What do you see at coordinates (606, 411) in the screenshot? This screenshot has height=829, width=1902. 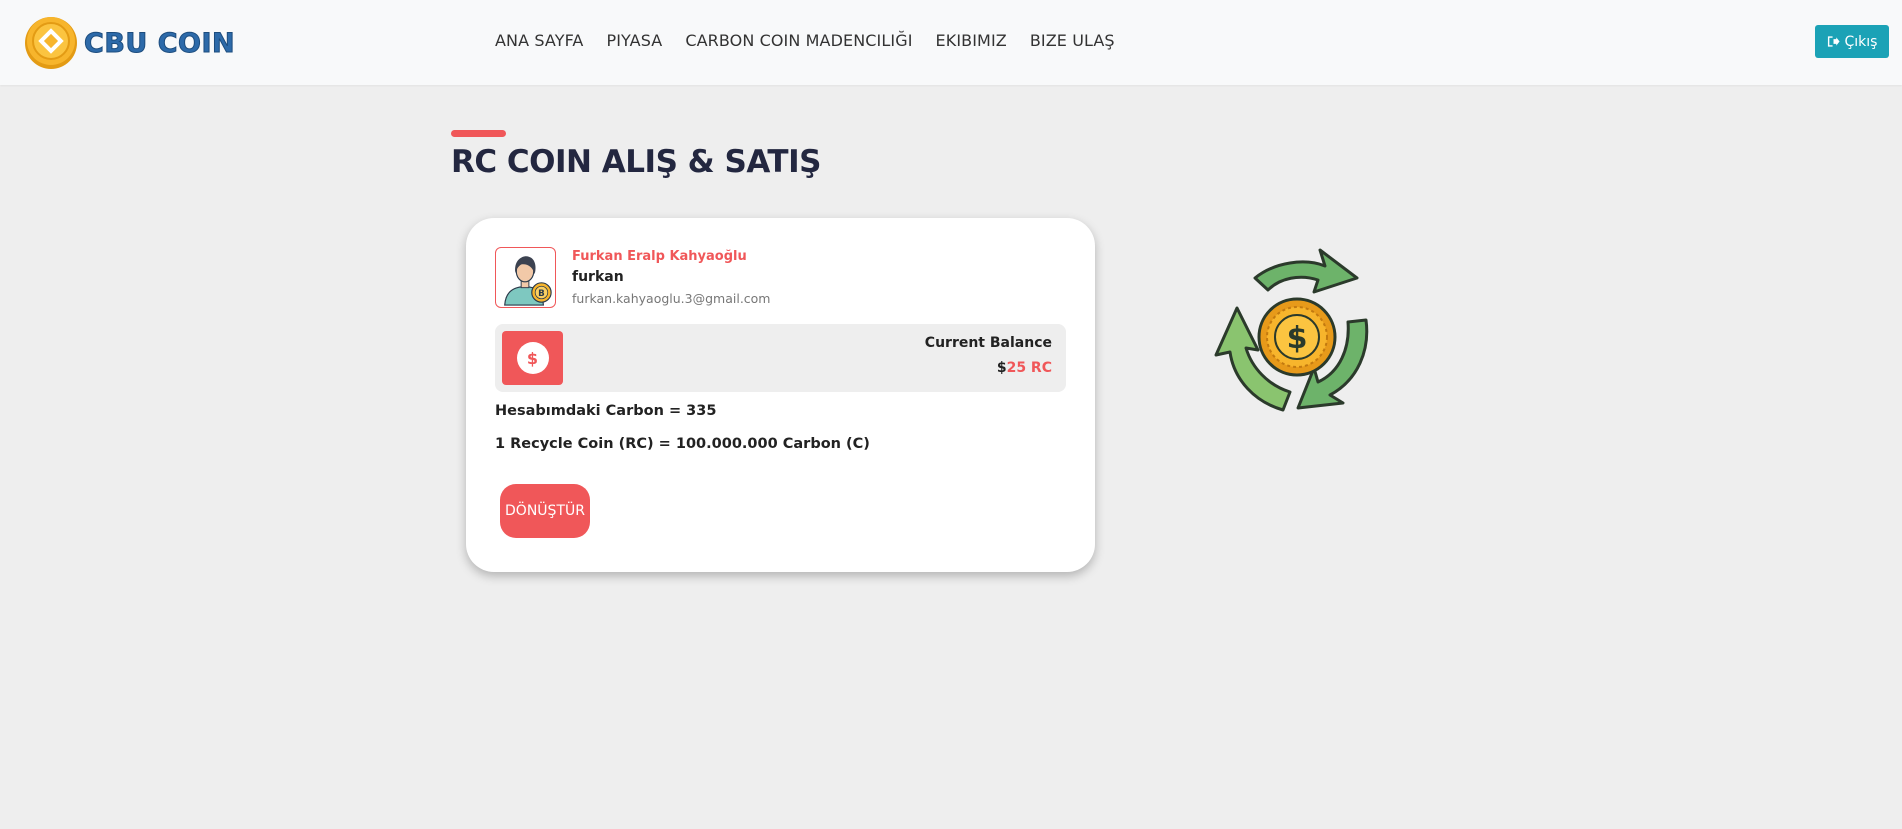 I see `carbon-amount: Hesabımdaki Carbon = 335` at bounding box center [606, 411].